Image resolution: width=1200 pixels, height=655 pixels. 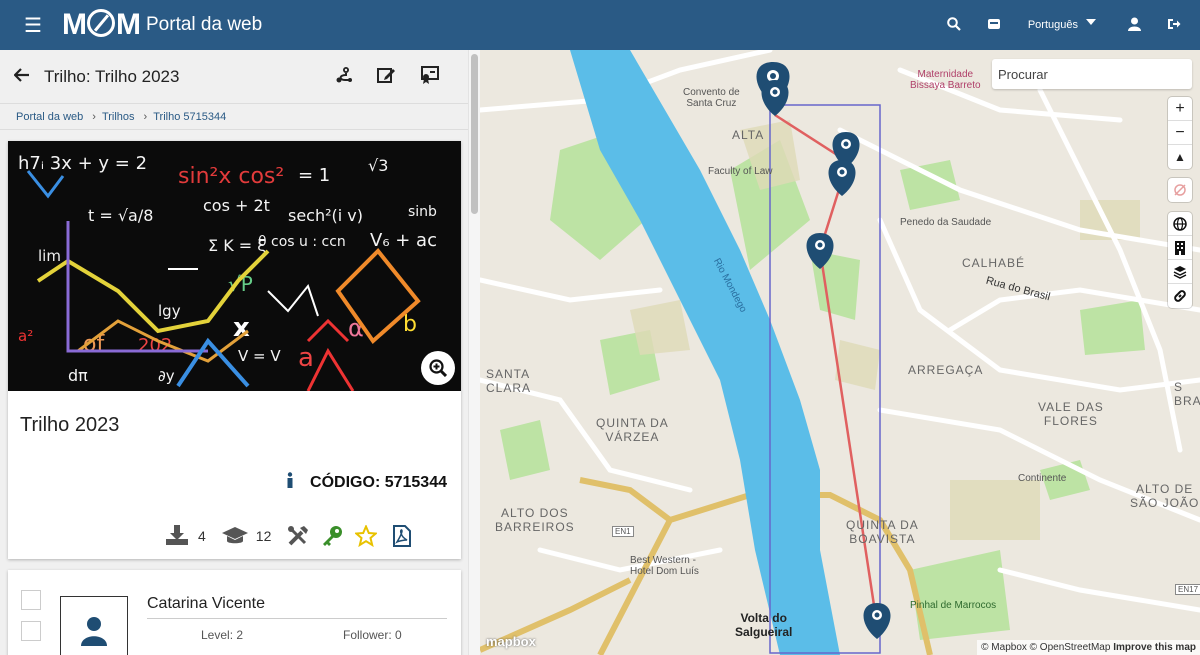 I want to click on zoom-image-button, so click(x=438, y=368).